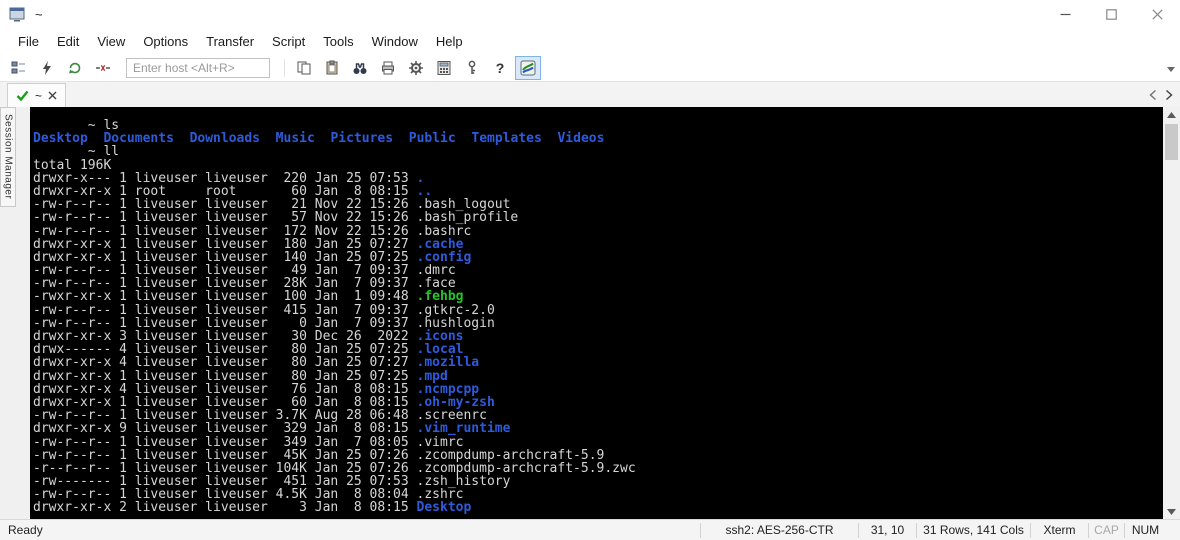 The image size is (1180, 540). Describe the element at coordinates (68, 41) in the screenshot. I see `menu-edit: Edit` at that location.